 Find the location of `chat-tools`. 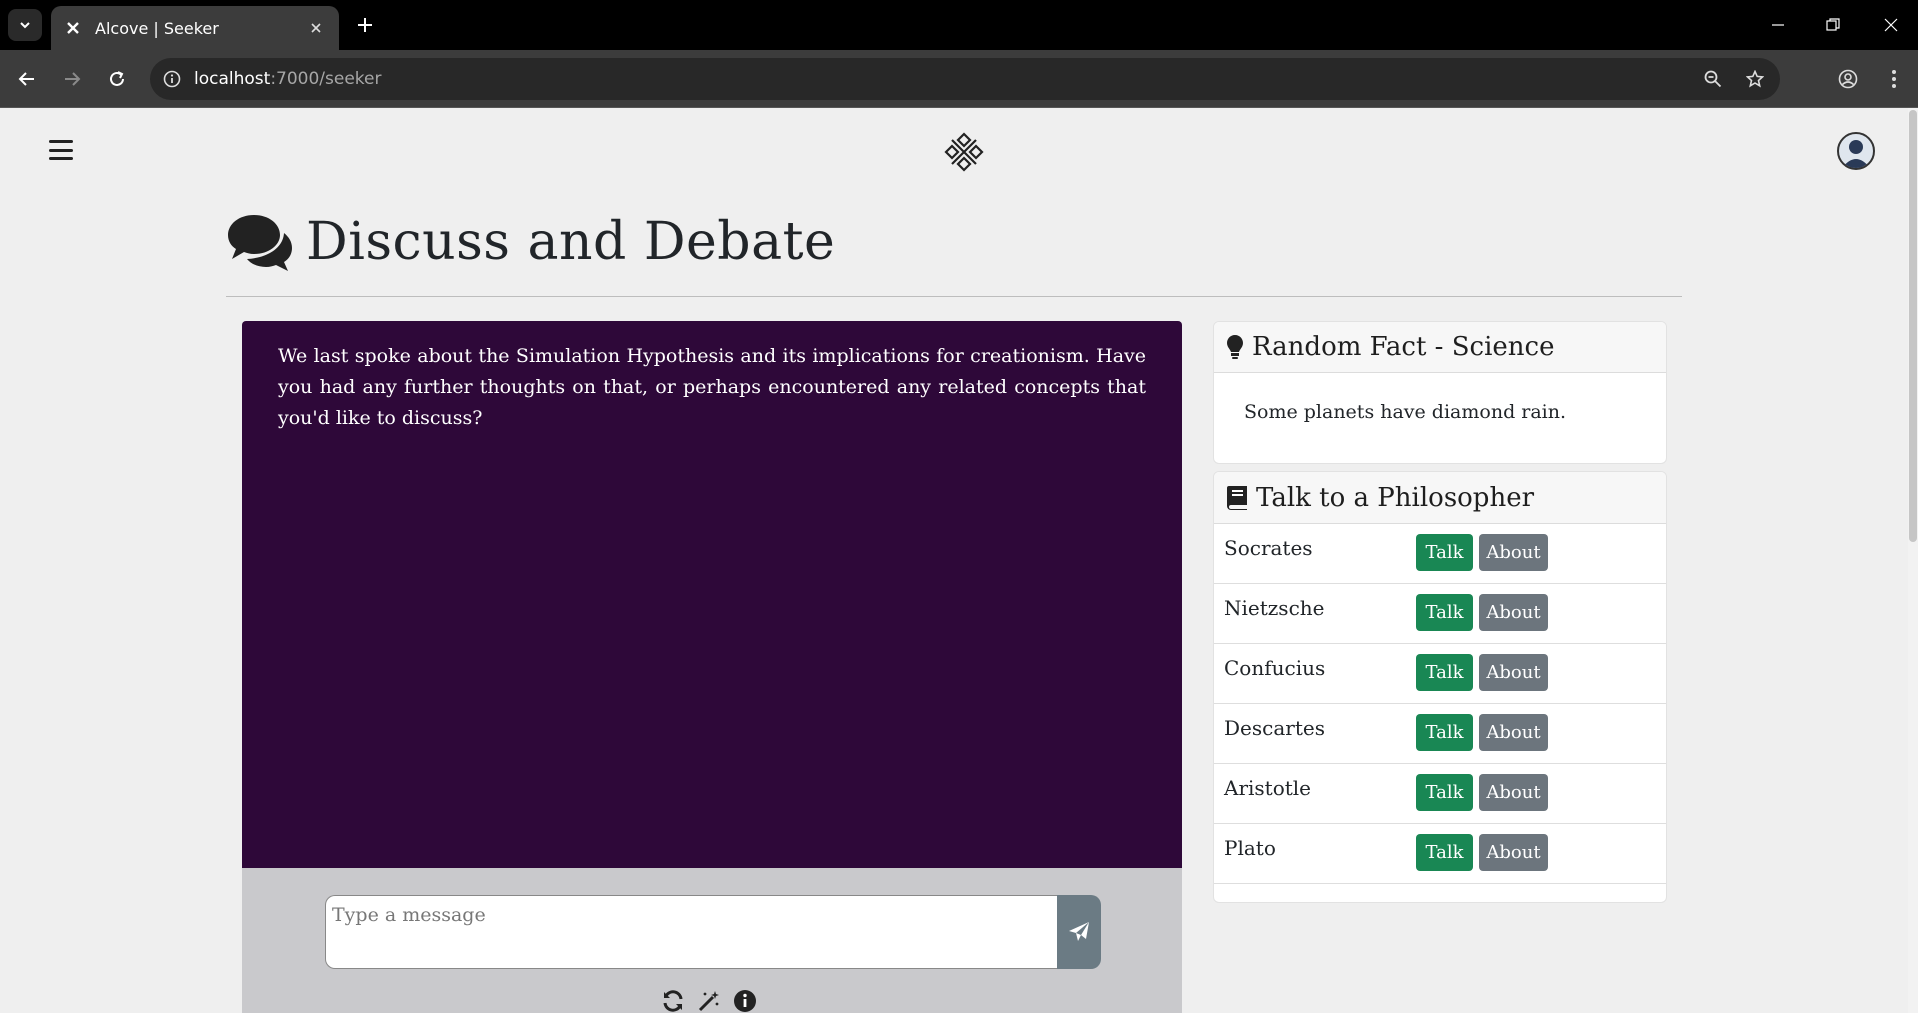

chat-tools is located at coordinates (709, 1000).